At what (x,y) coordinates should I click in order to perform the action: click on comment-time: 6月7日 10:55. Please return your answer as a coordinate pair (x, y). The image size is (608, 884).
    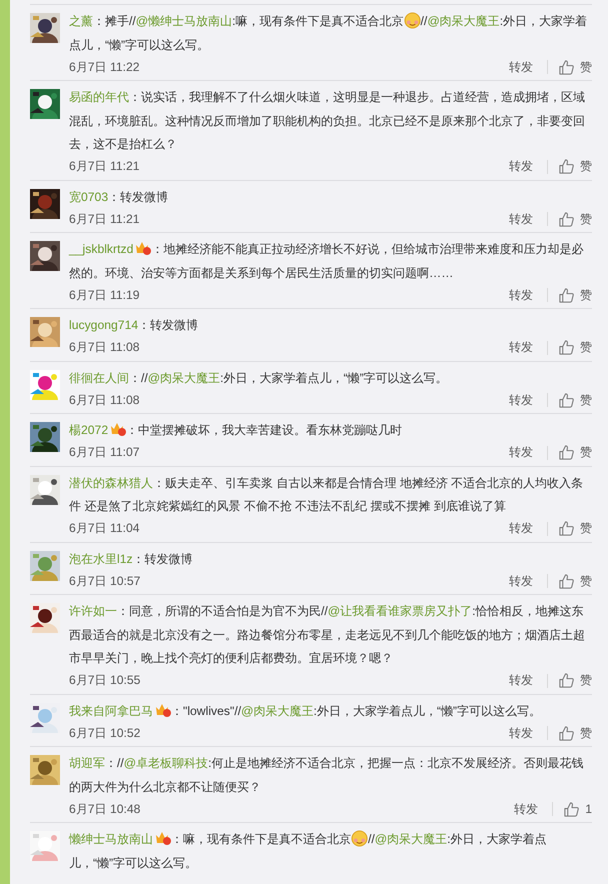
    Looking at the image, I should click on (105, 680).